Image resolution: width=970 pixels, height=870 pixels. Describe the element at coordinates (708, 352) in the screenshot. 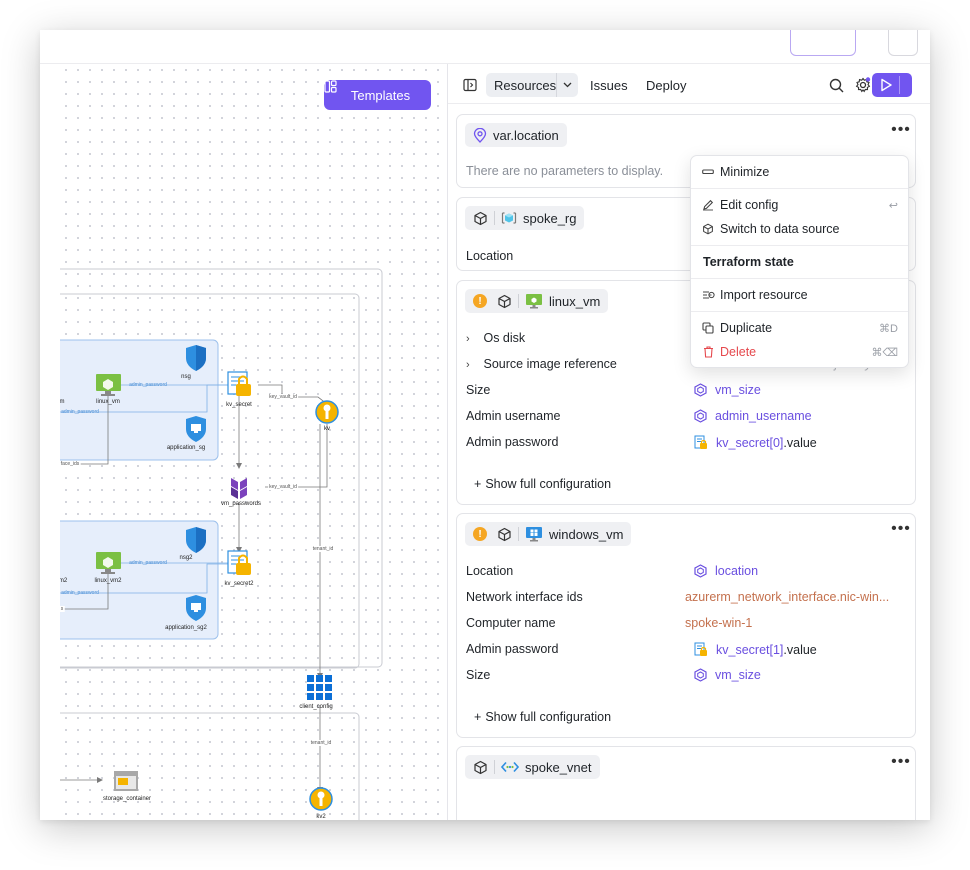

I see `trash-icon` at that location.